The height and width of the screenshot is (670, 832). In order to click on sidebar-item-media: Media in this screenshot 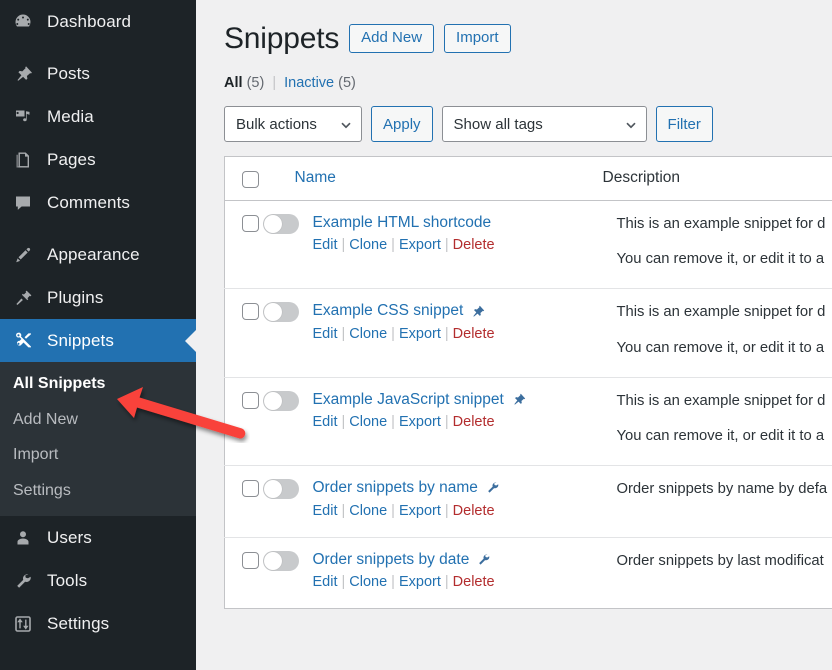, I will do `click(98, 116)`.